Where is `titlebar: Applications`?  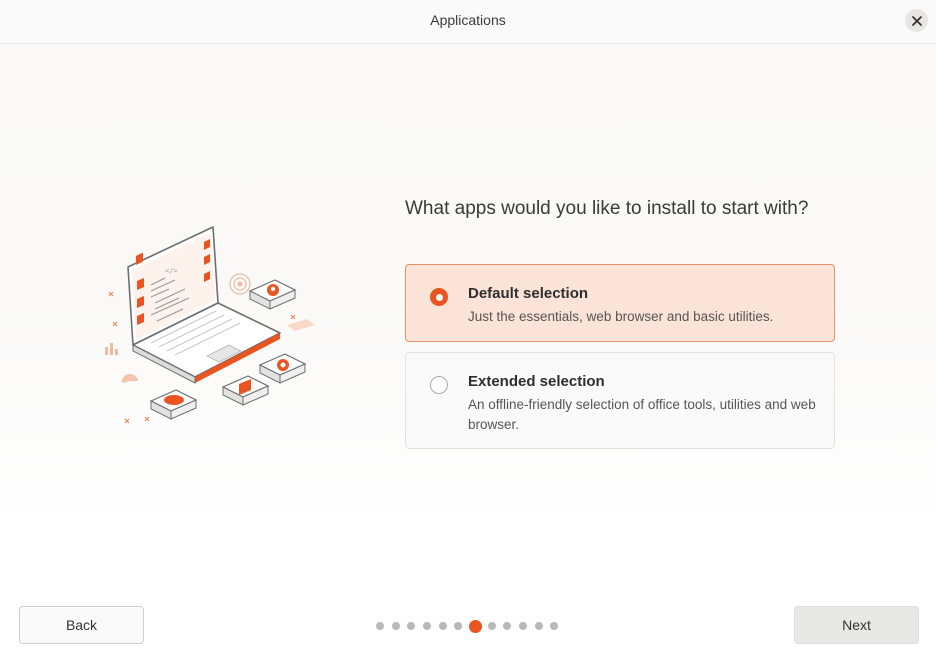 titlebar: Applications is located at coordinates (468, 22).